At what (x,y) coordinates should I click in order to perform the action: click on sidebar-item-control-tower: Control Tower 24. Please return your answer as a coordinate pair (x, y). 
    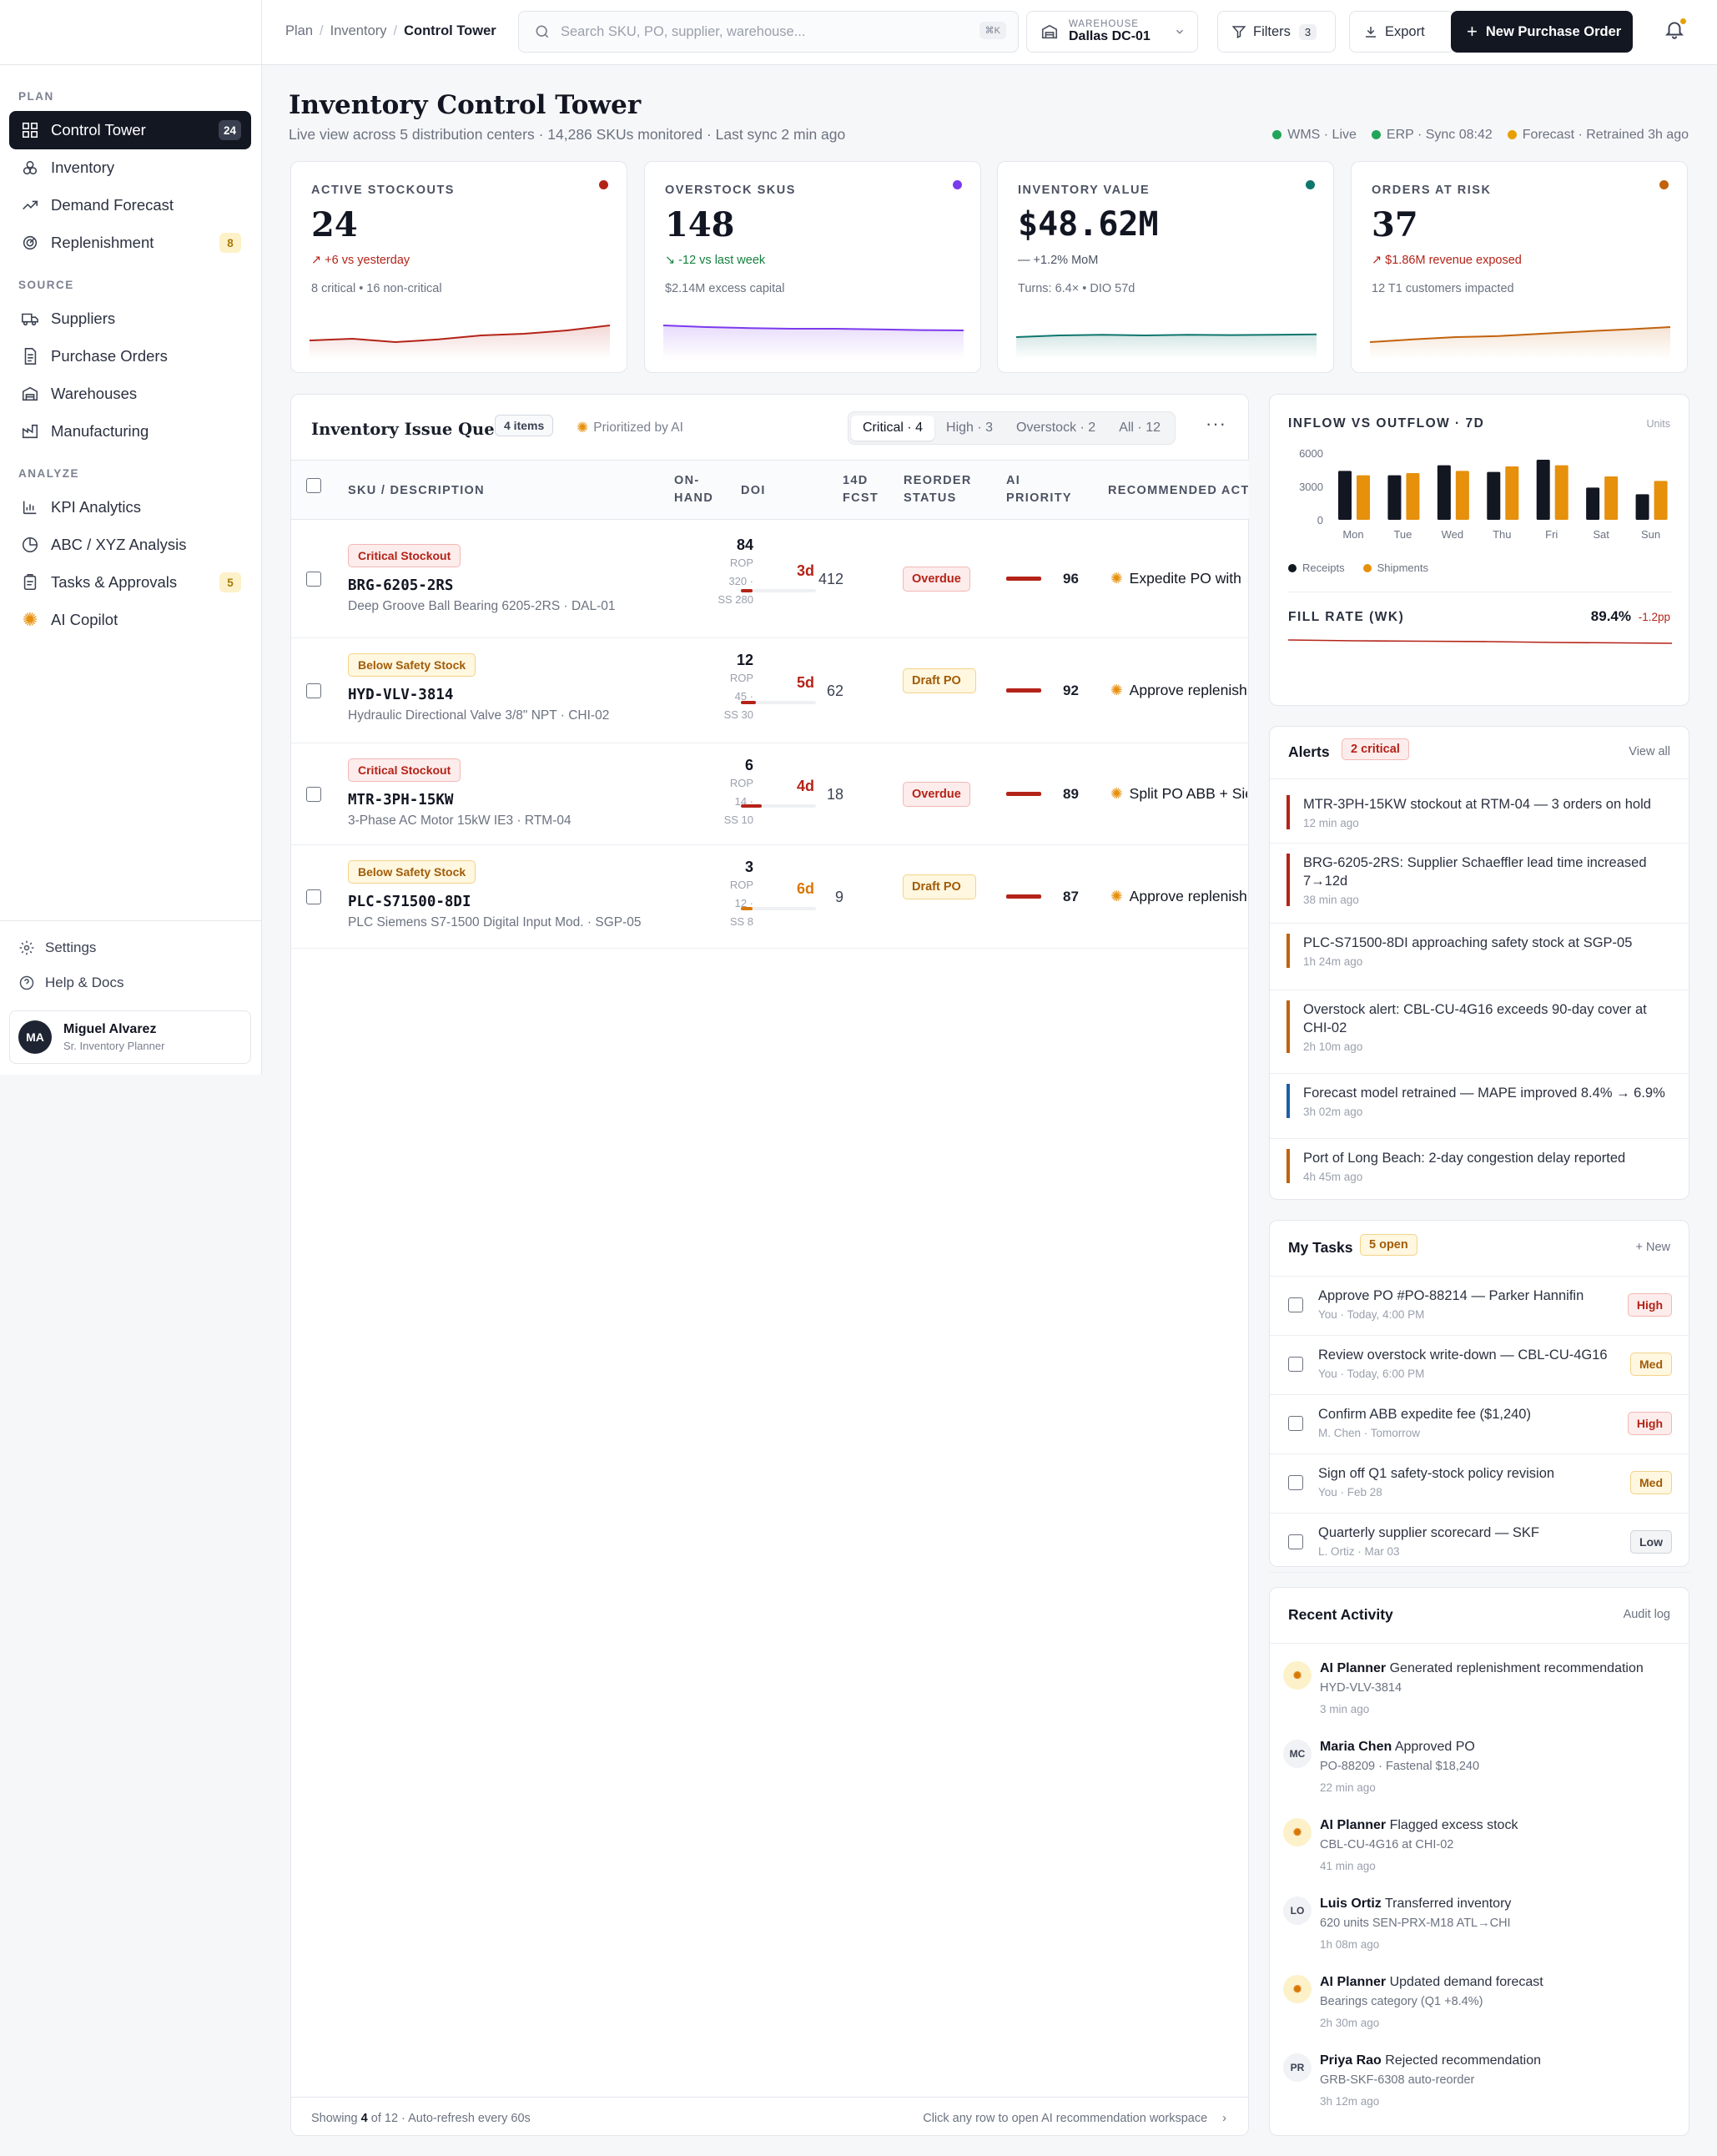
    Looking at the image, I should click on (130, 130).